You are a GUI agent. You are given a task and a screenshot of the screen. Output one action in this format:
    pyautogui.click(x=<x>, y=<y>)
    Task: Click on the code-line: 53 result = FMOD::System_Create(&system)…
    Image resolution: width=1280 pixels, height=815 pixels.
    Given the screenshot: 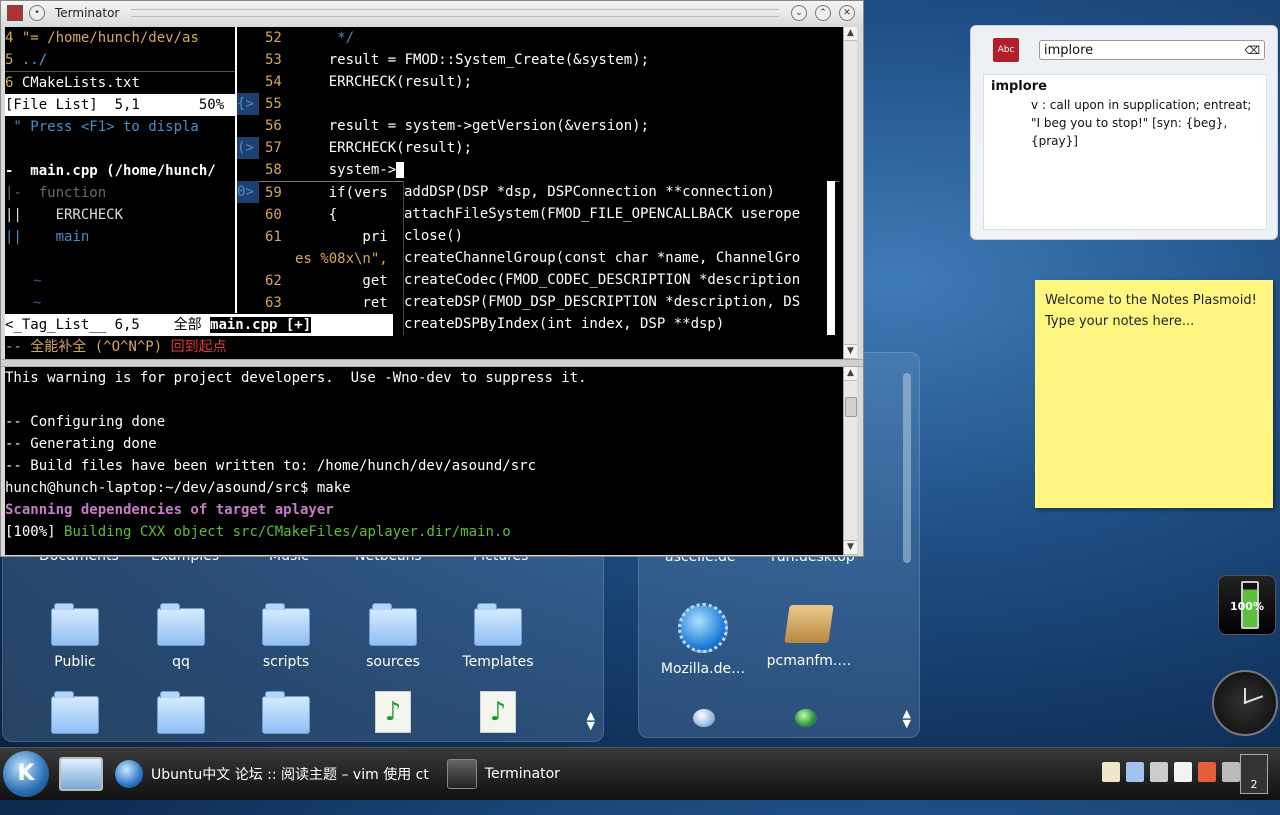 What is the action you would take?
    pyautogui.click(x=549, y=60)
    